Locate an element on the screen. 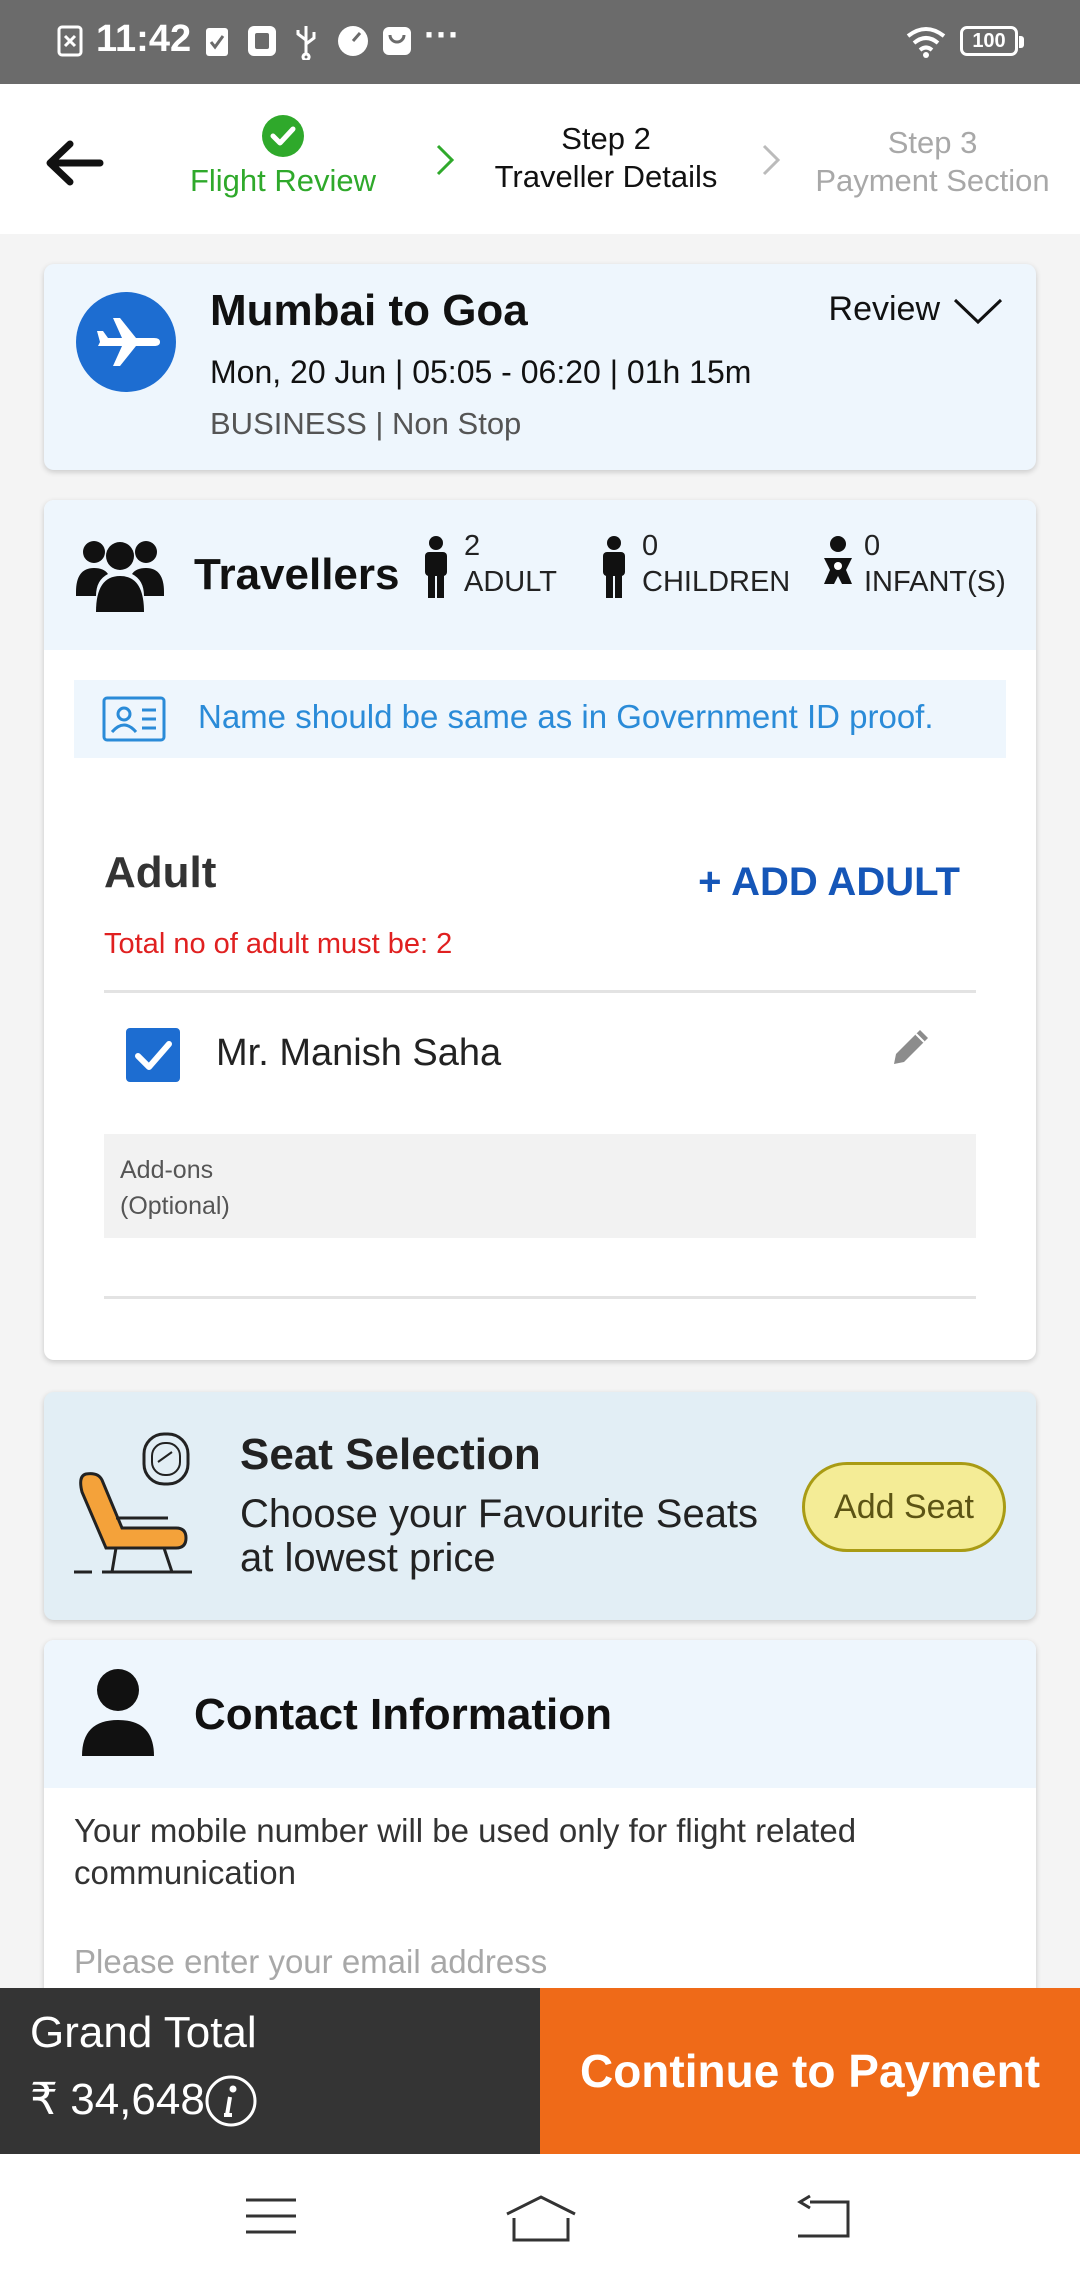 Image resolution: width=1080 pixels, height=2280 pixels. check-icon is located at coordinates (153, 1055).